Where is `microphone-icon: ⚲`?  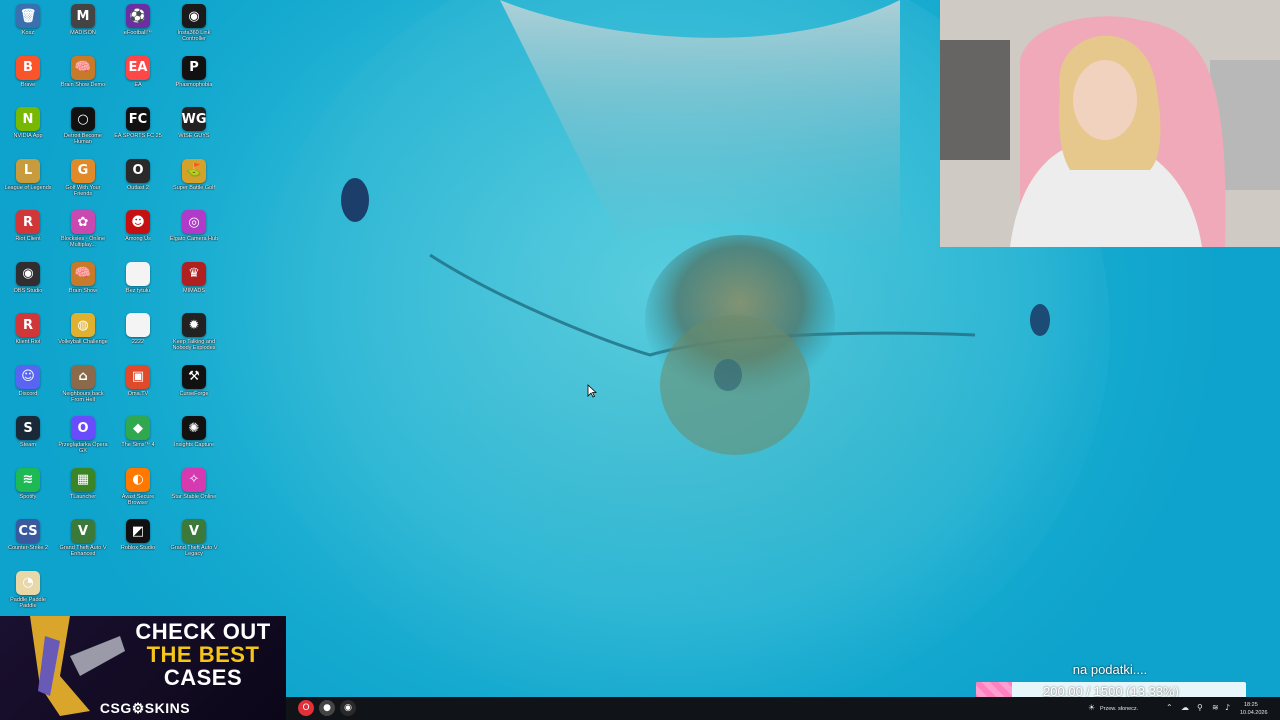 microphone-icon: ⚲ is located at coordinates (1200, 707).